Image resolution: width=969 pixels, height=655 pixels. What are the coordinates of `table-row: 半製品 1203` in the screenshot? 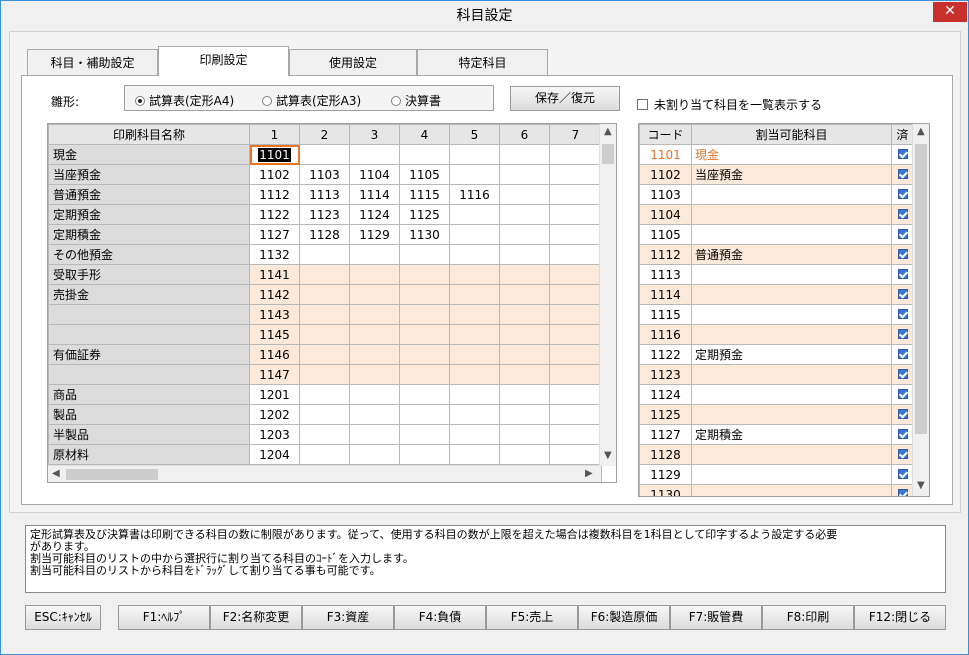 It's located at (325, 434).